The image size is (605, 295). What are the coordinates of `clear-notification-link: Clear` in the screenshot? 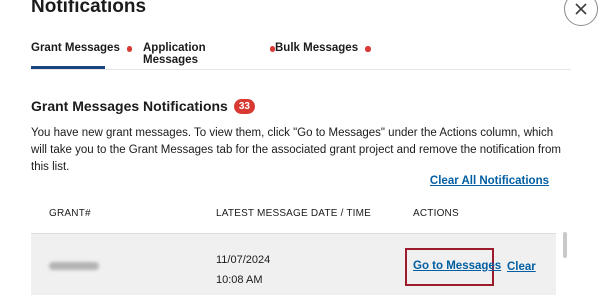 It's located at (521, 267).